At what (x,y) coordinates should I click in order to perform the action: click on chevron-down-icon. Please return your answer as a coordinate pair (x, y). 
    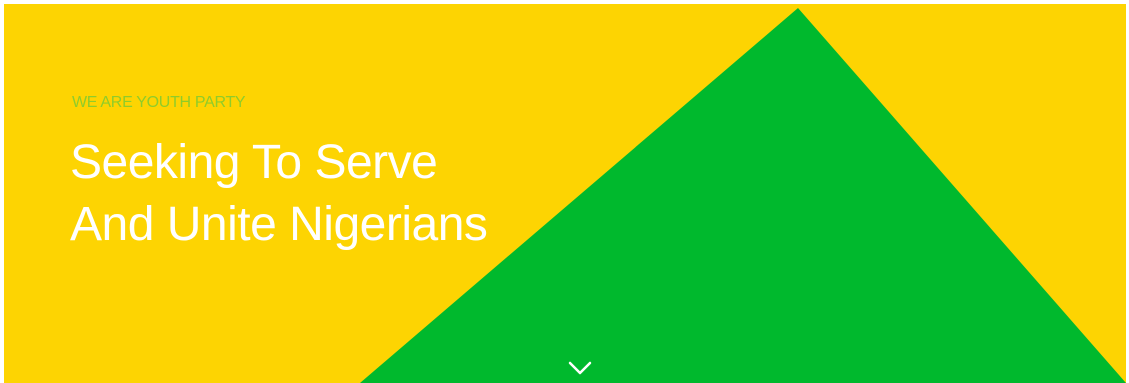
    Looking at the image, I should click on (580, 368).